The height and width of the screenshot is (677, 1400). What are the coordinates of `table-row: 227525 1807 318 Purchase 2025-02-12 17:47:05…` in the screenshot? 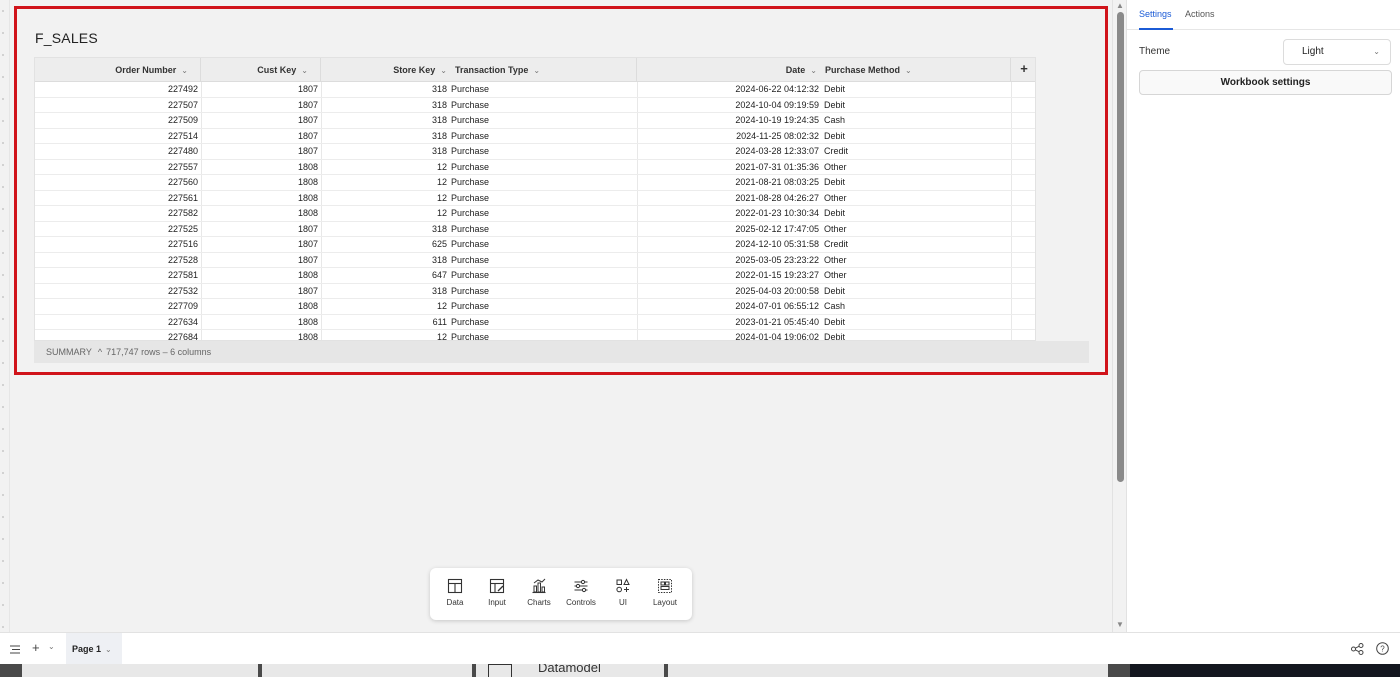 It's located at (535, 229).